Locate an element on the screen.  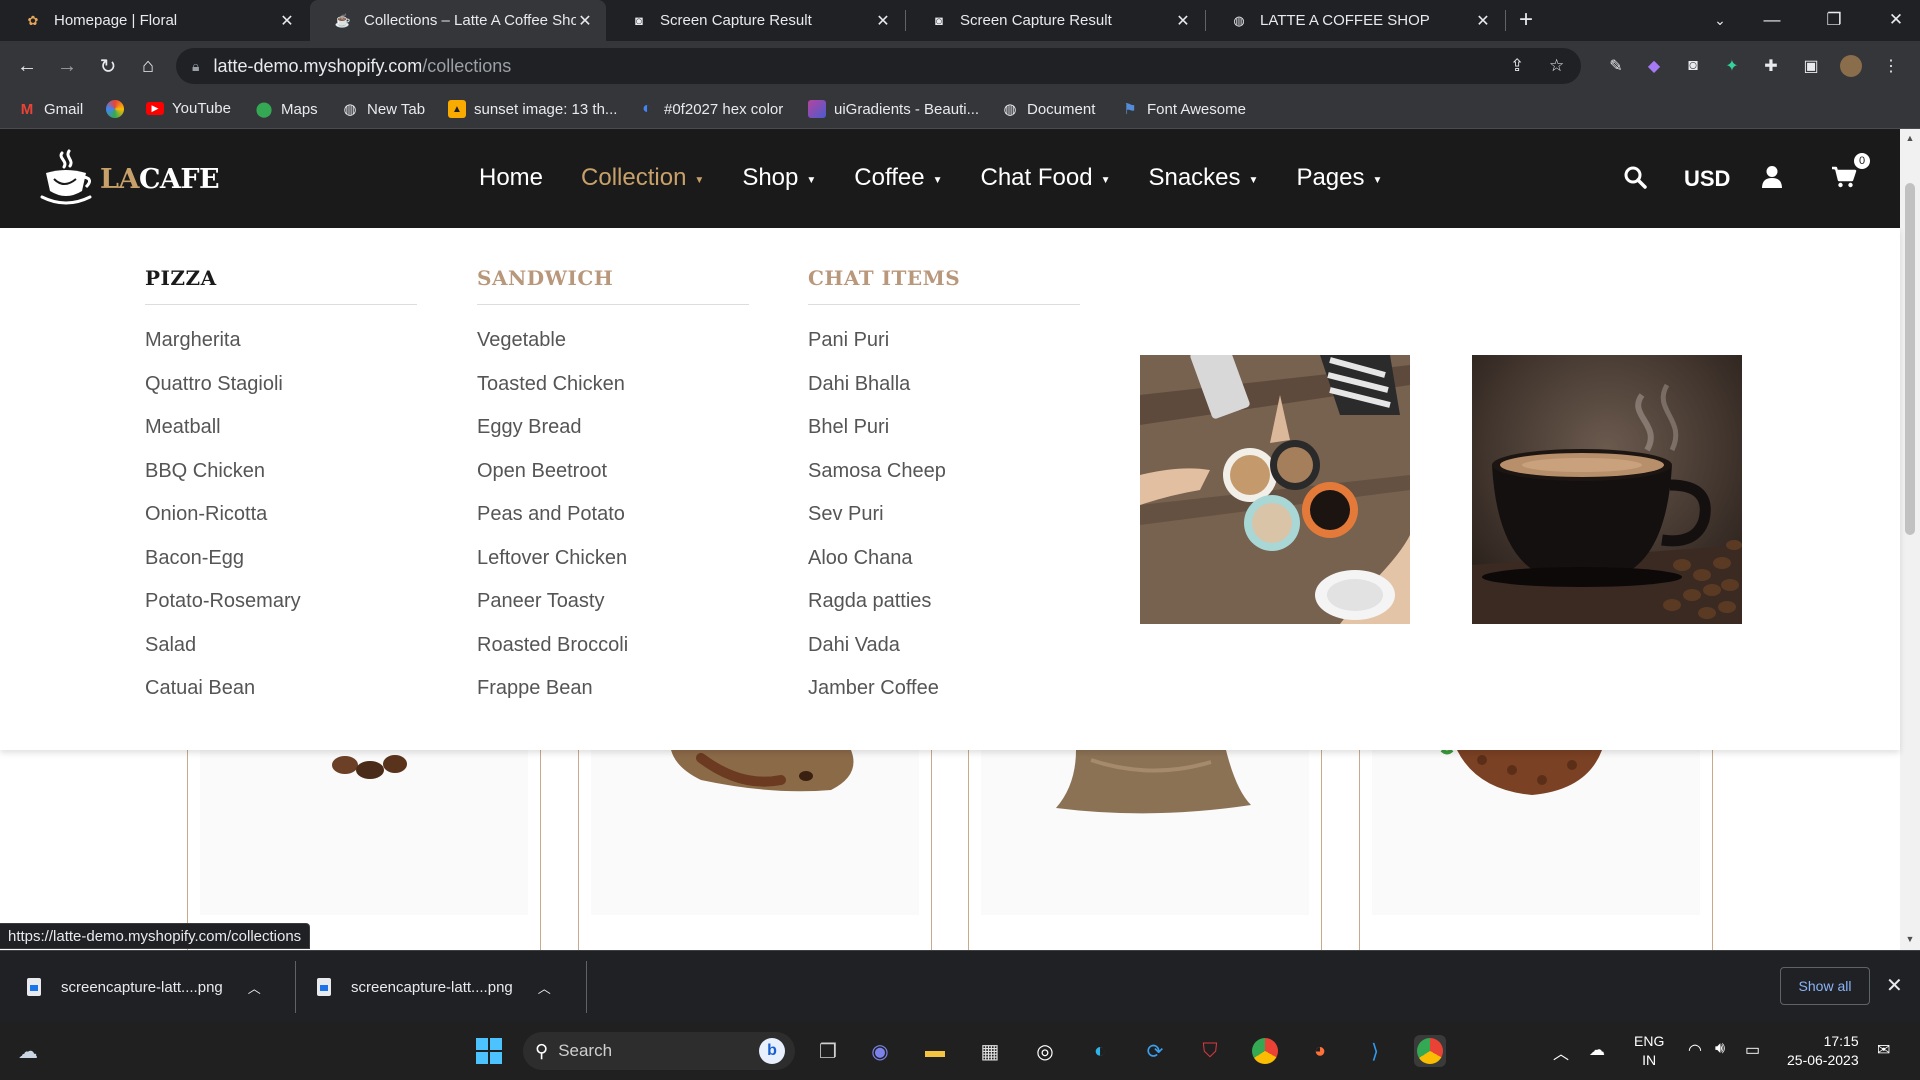
bookmark-new-tab: ◍ New Tab is located at coordinates (383, 109).